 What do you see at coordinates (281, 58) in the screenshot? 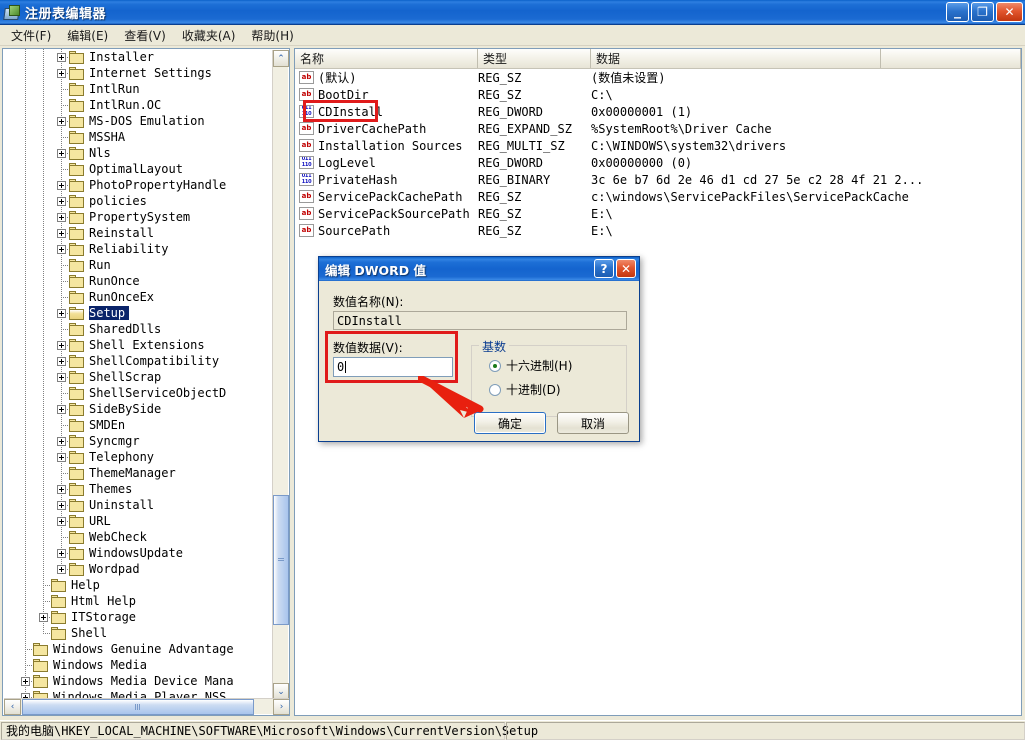
I see `tree-scroll-up-button: ⌃` at bounding box center [281, 58].